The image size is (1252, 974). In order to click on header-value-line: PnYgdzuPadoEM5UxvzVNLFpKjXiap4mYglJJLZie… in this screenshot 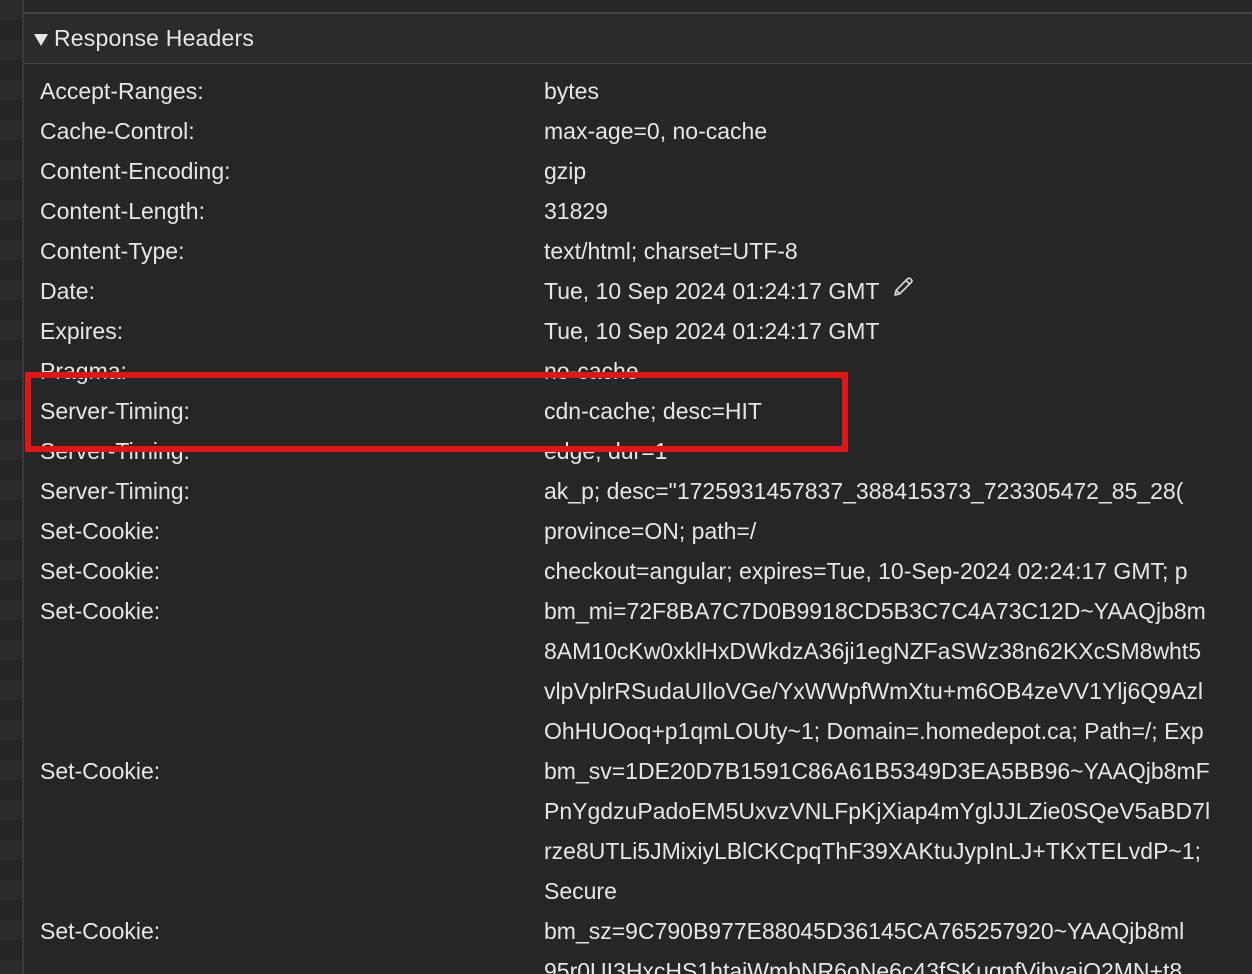, I will do `click(877, 811)`.